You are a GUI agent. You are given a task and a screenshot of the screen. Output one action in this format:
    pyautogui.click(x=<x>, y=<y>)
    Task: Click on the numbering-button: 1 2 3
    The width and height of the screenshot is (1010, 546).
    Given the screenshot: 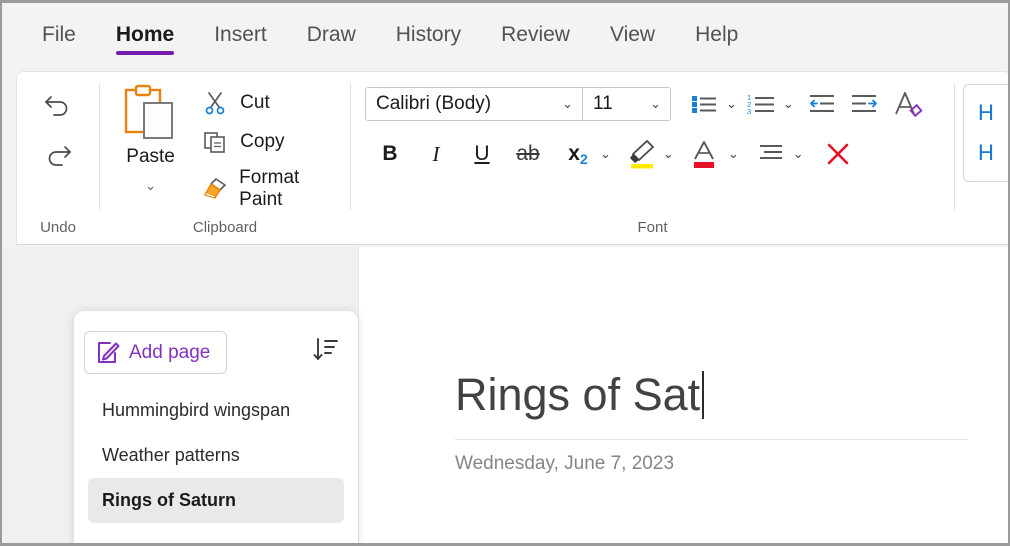 What is the action you would take?
    pyautogui.click(x=761, y=104)
    